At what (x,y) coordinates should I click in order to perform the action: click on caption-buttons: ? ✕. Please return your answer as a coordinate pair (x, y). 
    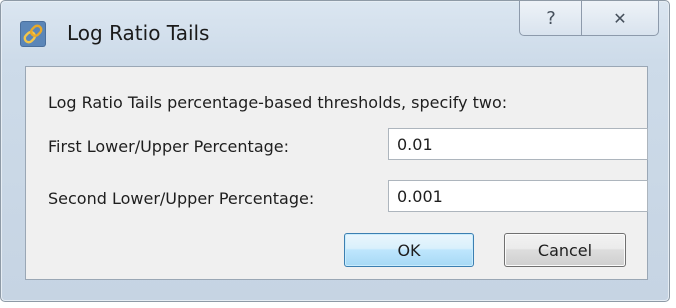
    Looking at the image, I should click on (589, 19).